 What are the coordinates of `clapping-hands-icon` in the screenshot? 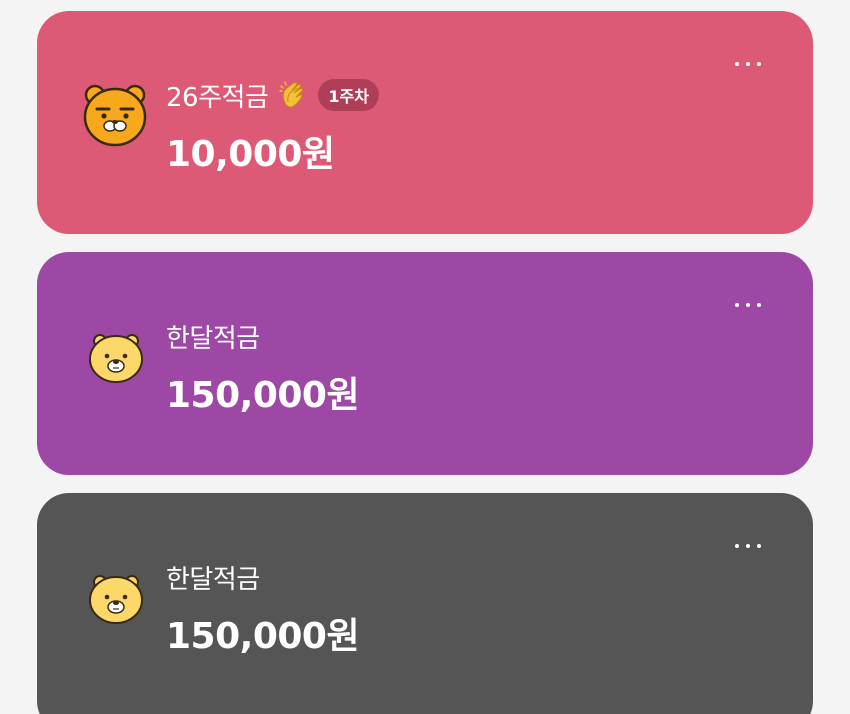 It's located at (291, 94).